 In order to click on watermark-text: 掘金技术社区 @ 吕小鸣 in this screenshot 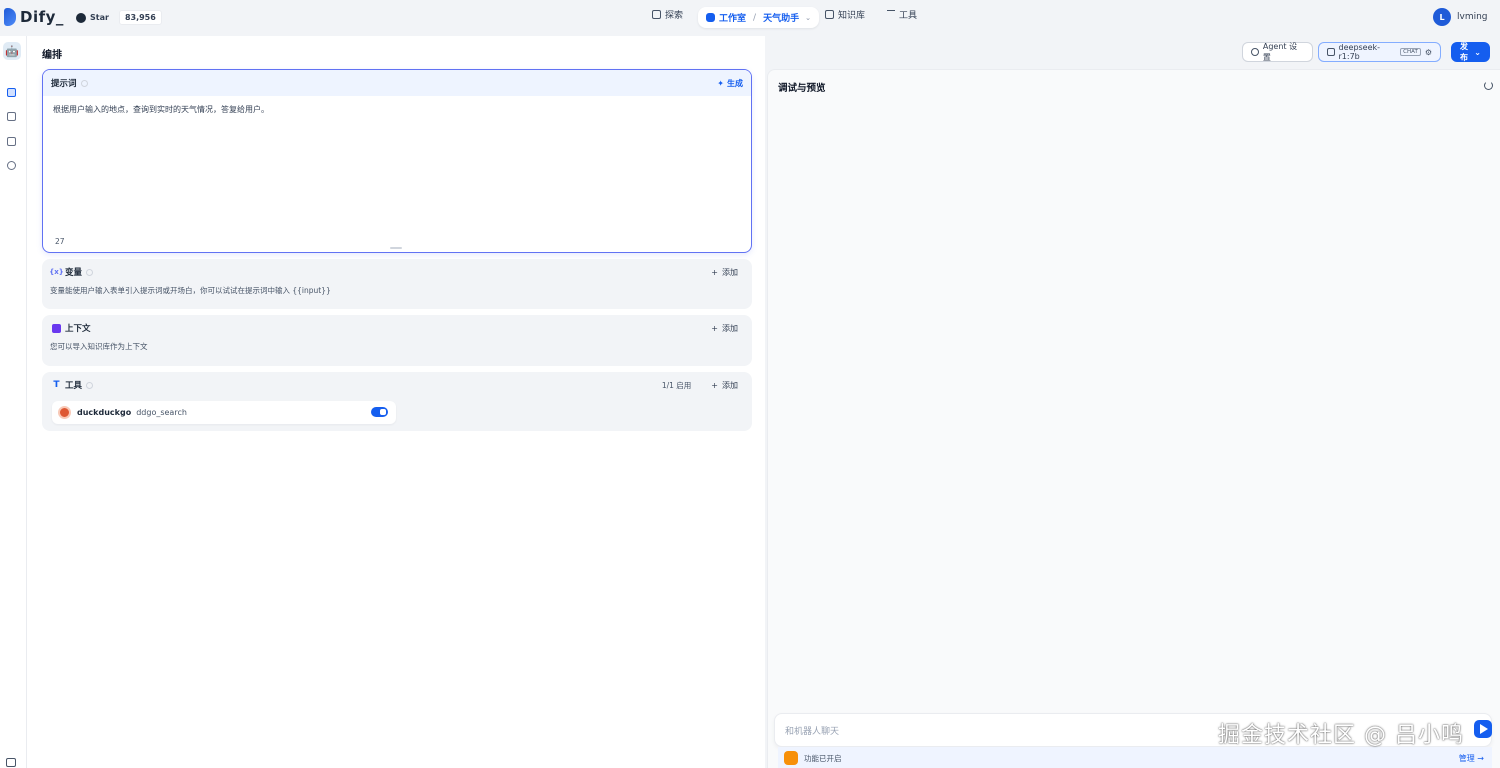, I will do `click(1341, 735)`.